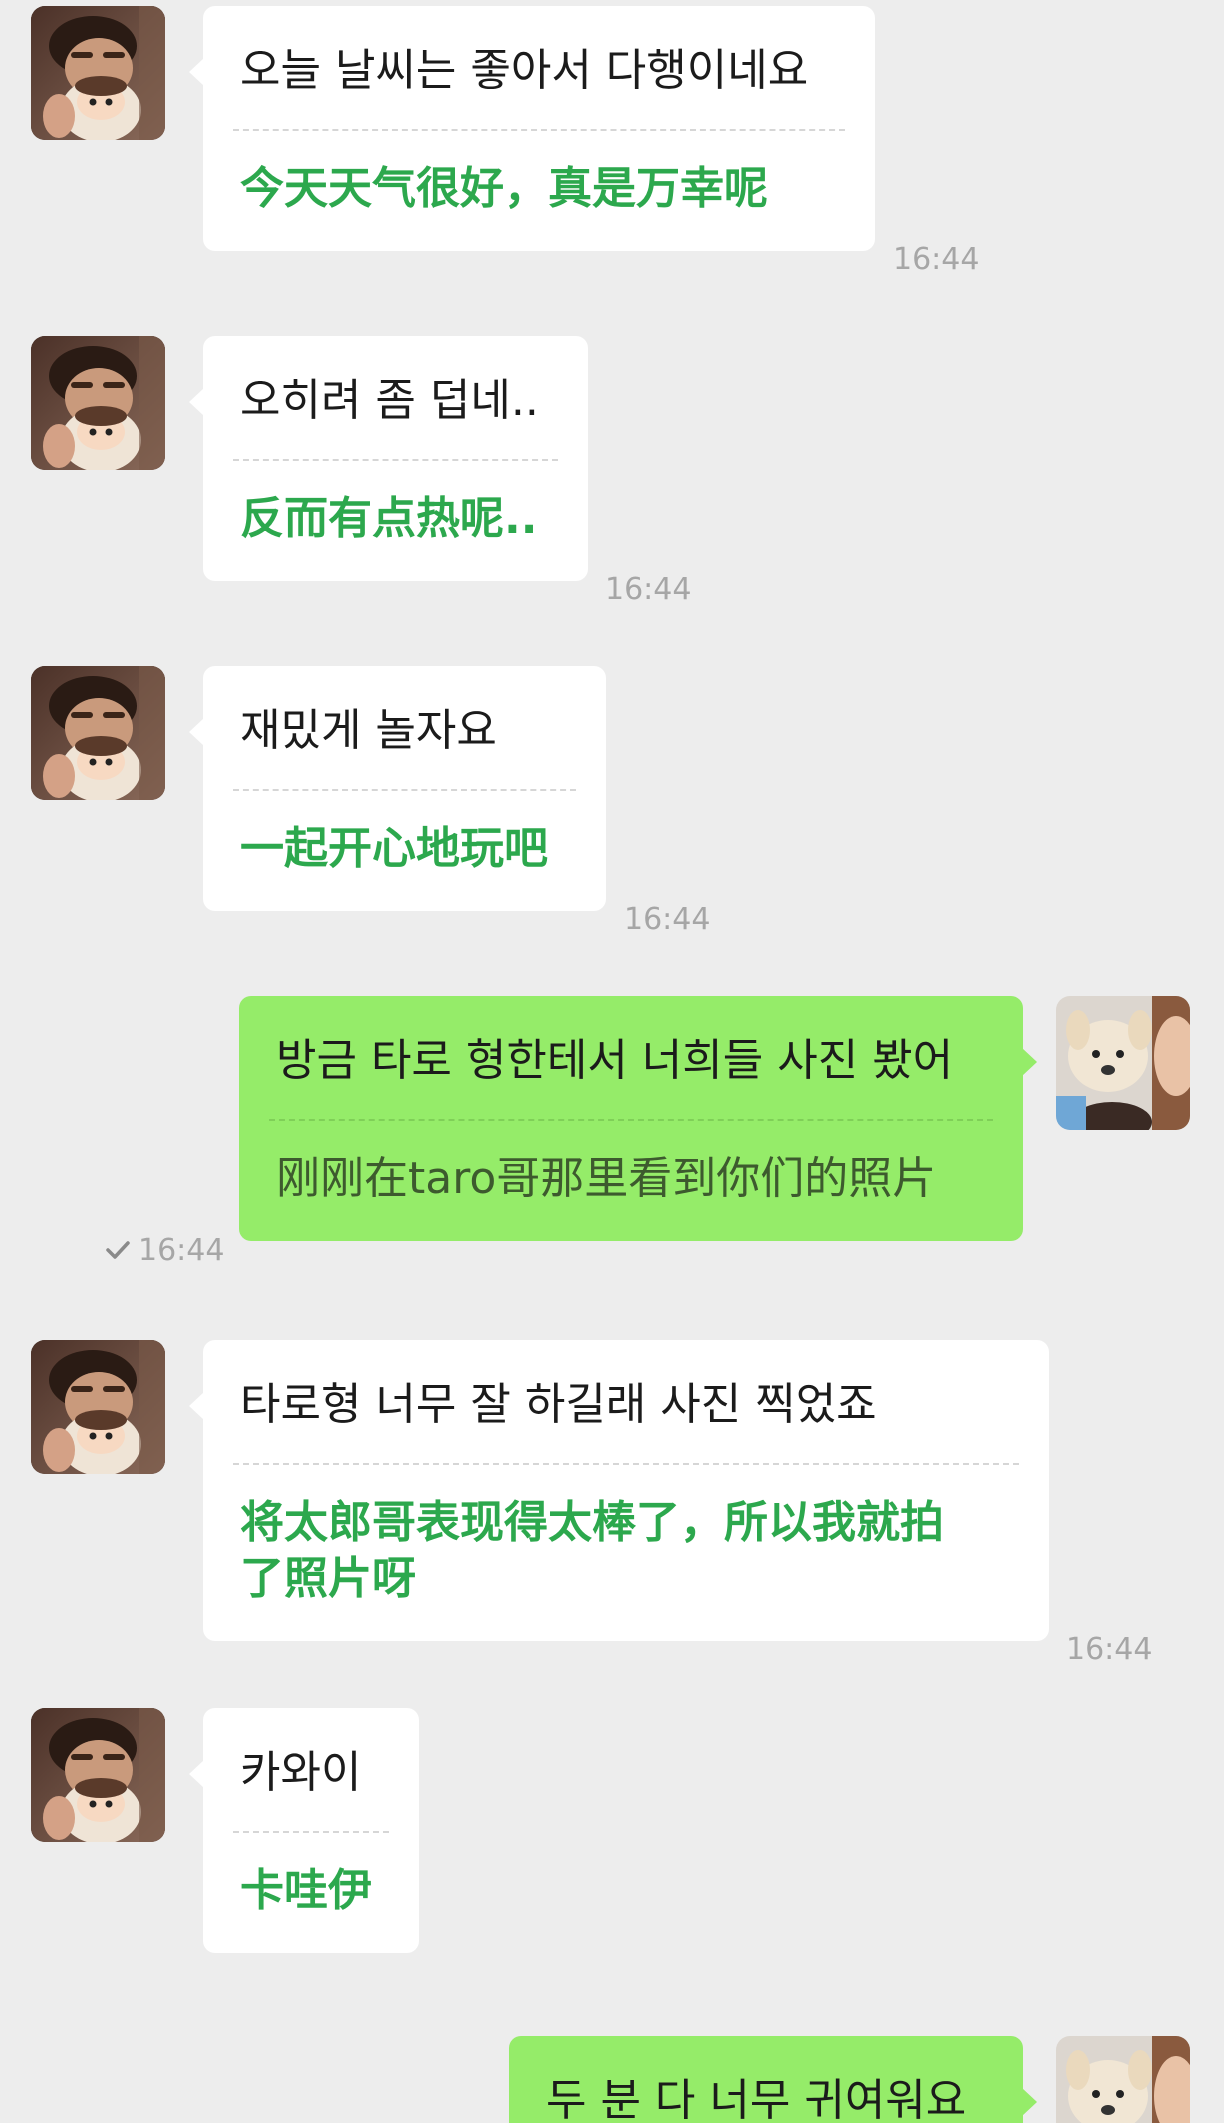 The height and width of the screenshot is (2123, 1224). What do you see at coordinates (388, 458) in the screenshot?
I see `message-bubble: 오히려 좀 덥네.. 反而有点热呢..` at bounding box center [388, 458].